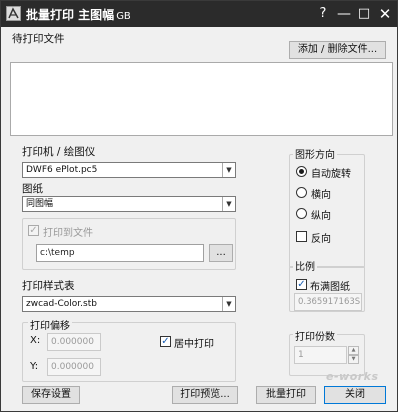  I want to click on help-button: ?, so click(323, 14).